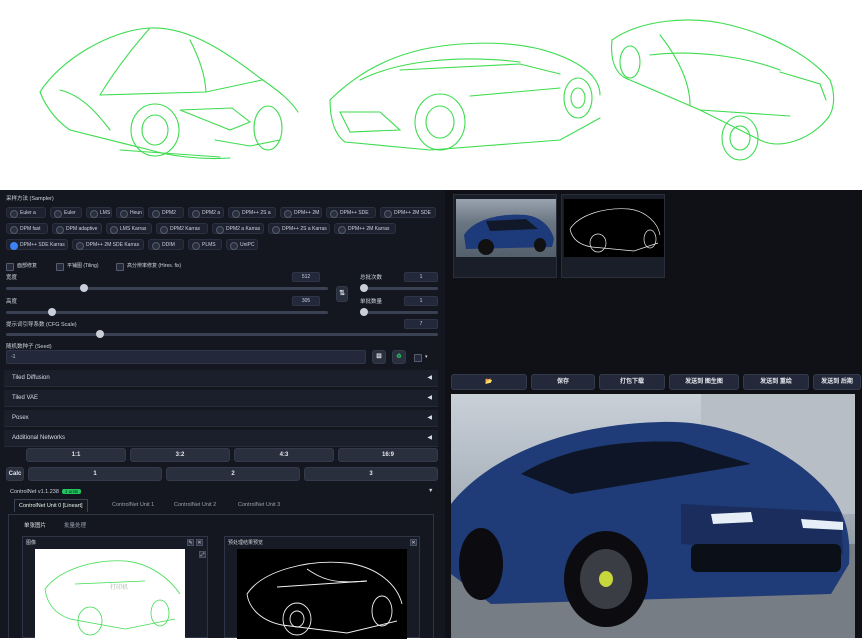 Image resolution: width=862 pixels, height=639 pixels. What do you see at coordinates (12, 278) in the screenshot?
I see `width-label: 宽度` at bounding box center [12, 278].